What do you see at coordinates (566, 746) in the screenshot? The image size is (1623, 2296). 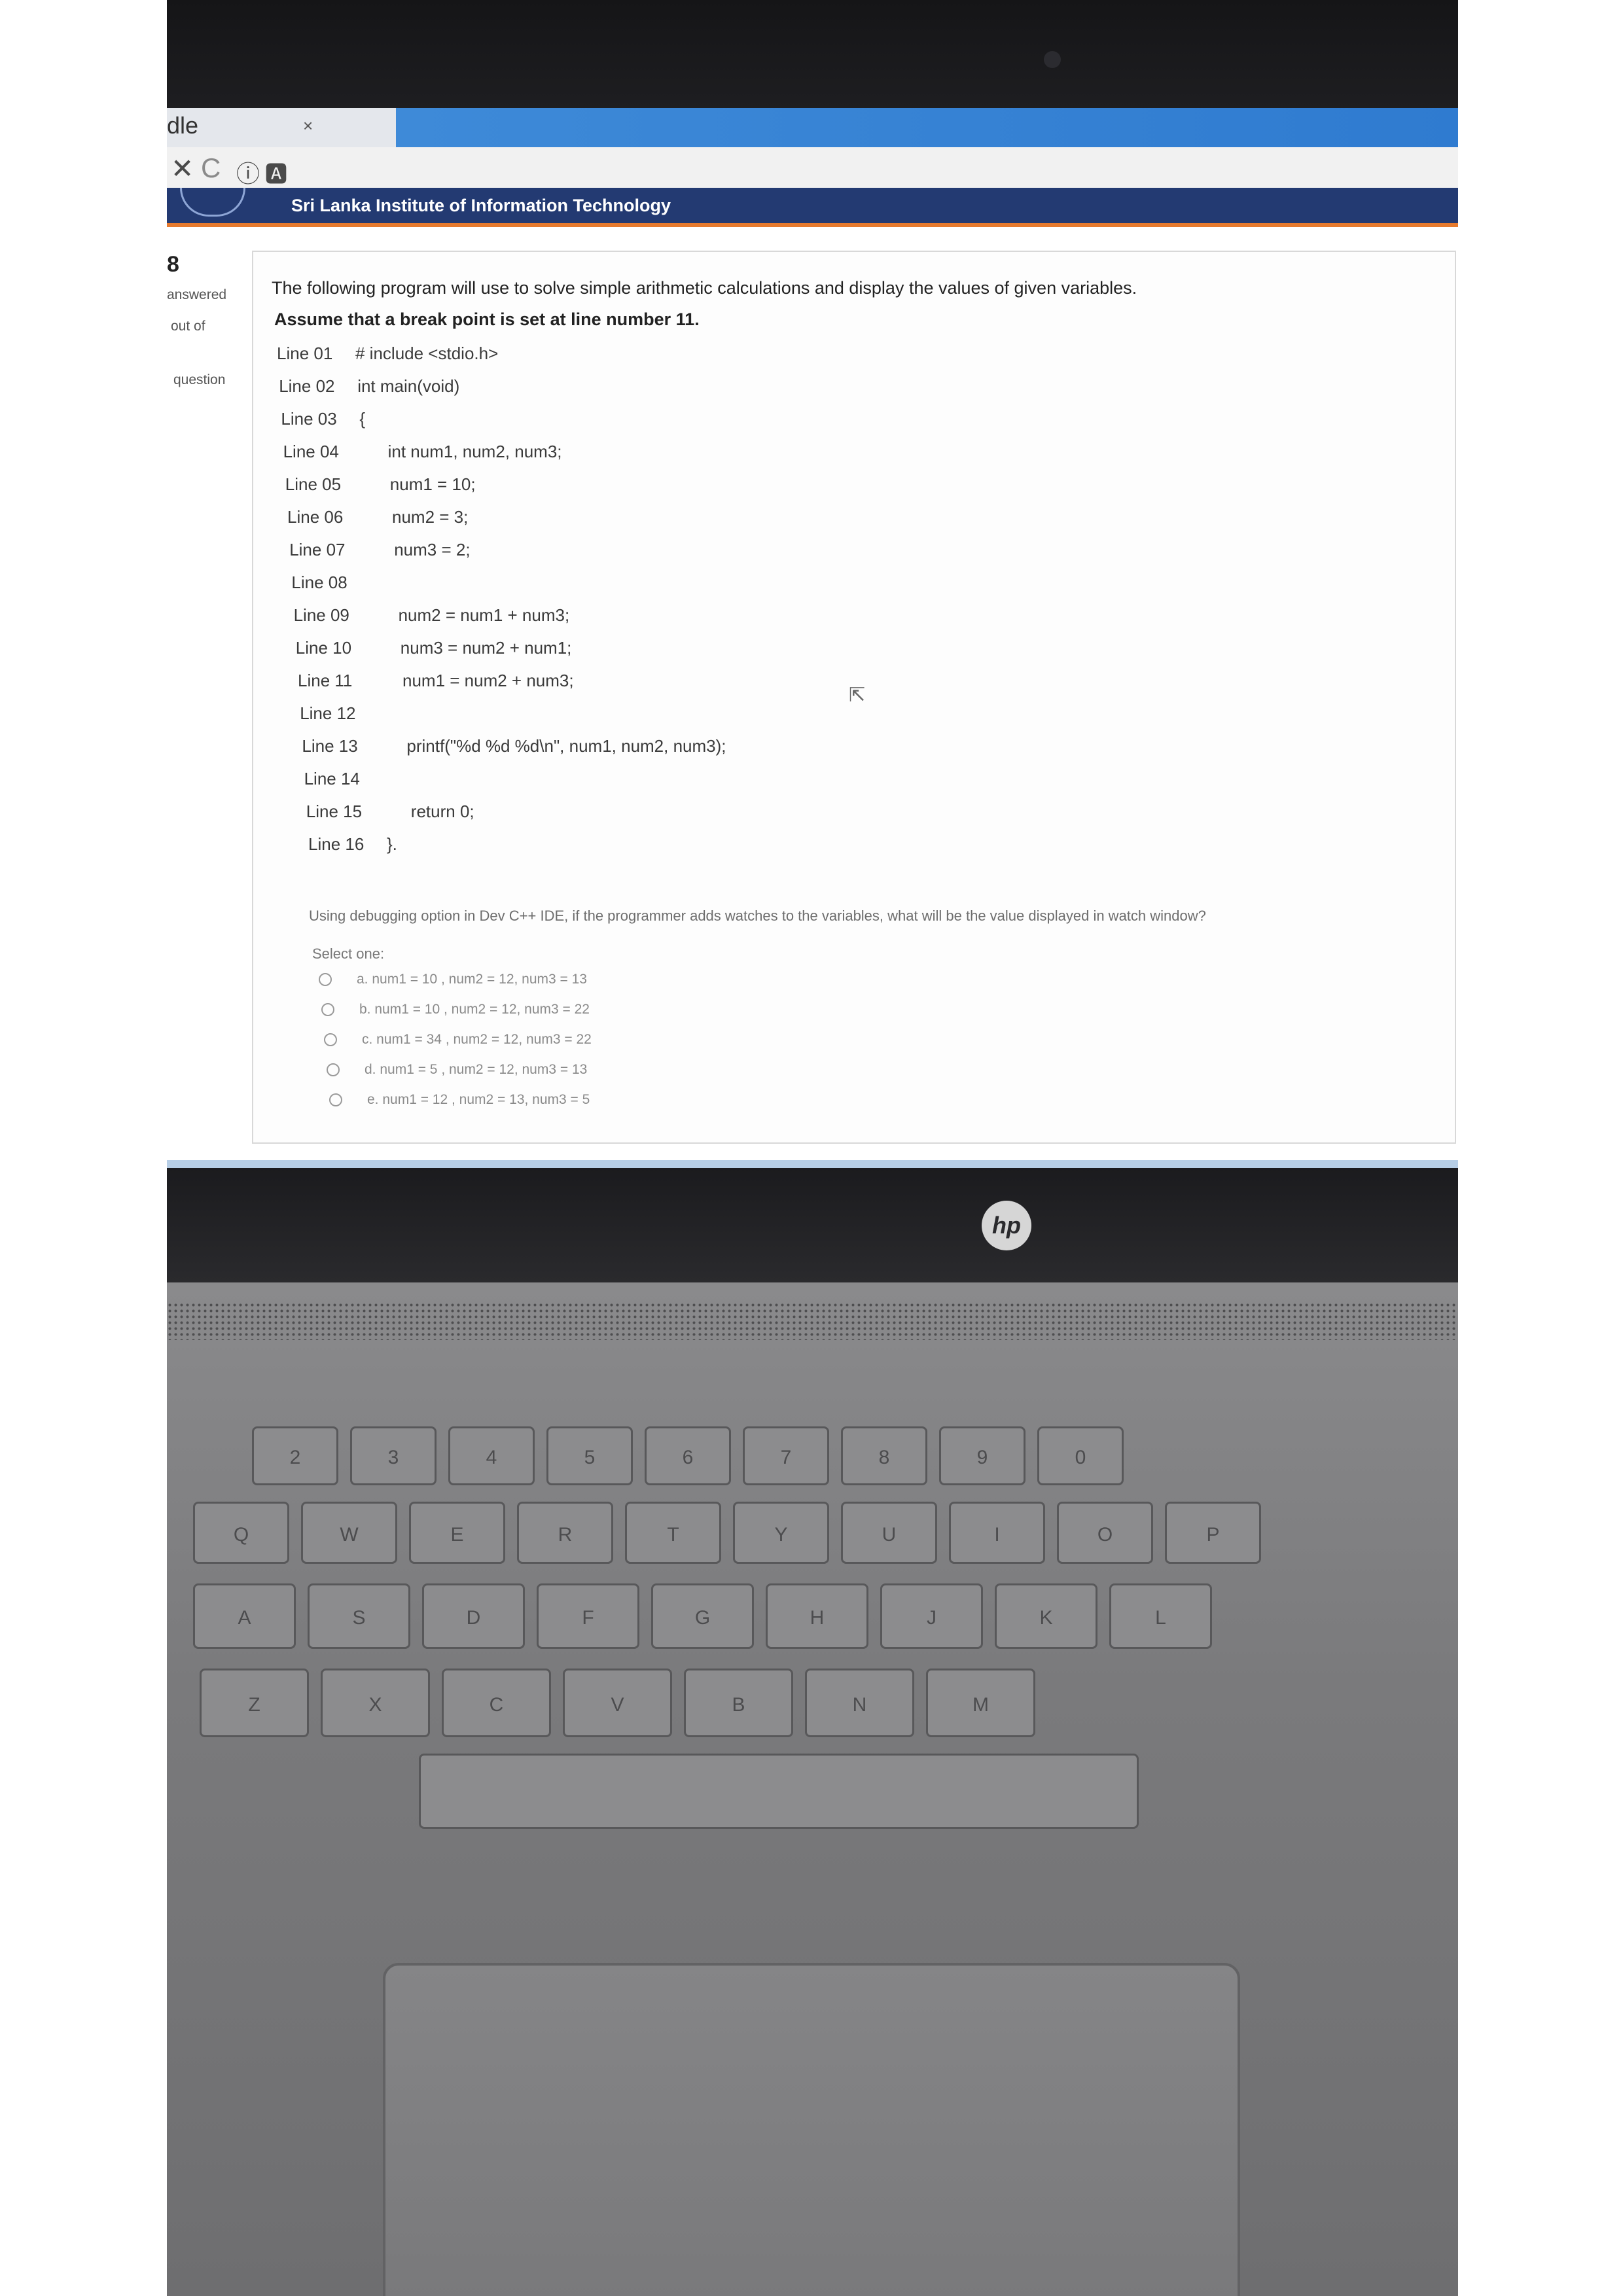 I see `code-line-text: printf("%d %d %d\n", num1, num2, num3);` at bounding box center [566, 746].